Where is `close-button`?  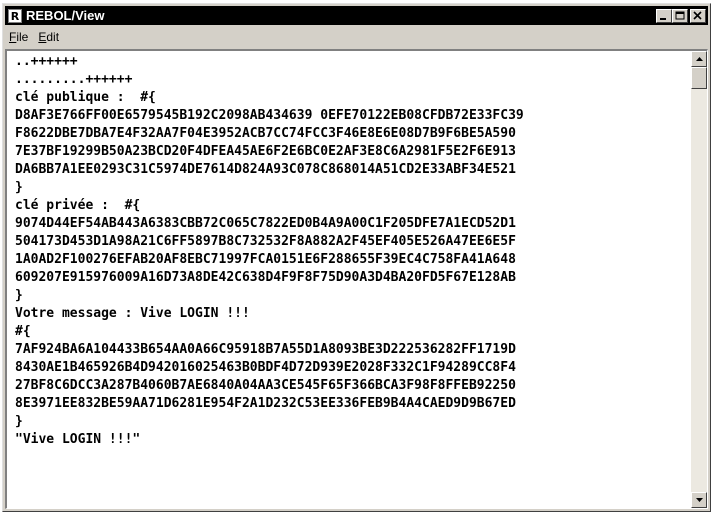 close-button is located at coordinates (698, 15).